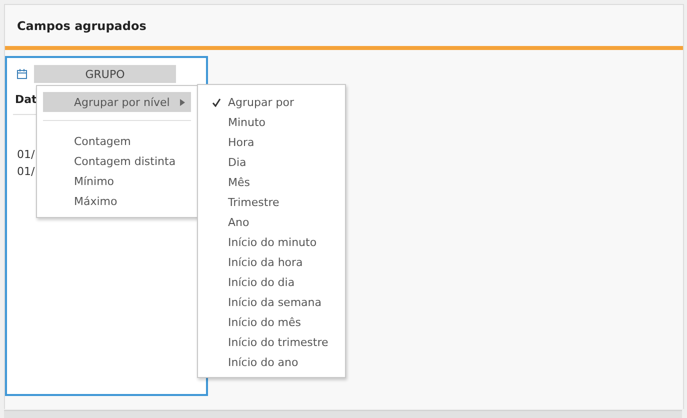  Describe the element at coordinates (26, 99) in the screenshot. I see `field-label: Dat` at that location.